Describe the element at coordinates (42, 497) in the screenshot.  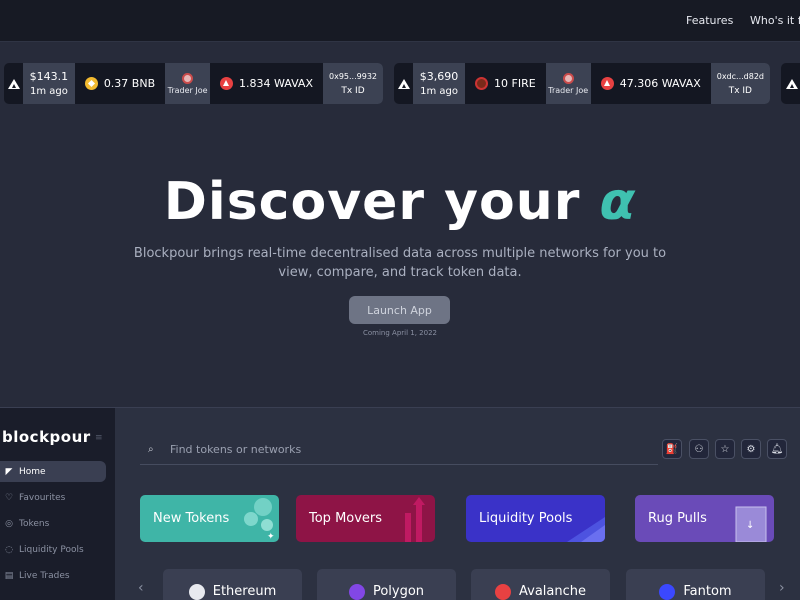
I see `sidebar-item-label: Favourites` at that location.